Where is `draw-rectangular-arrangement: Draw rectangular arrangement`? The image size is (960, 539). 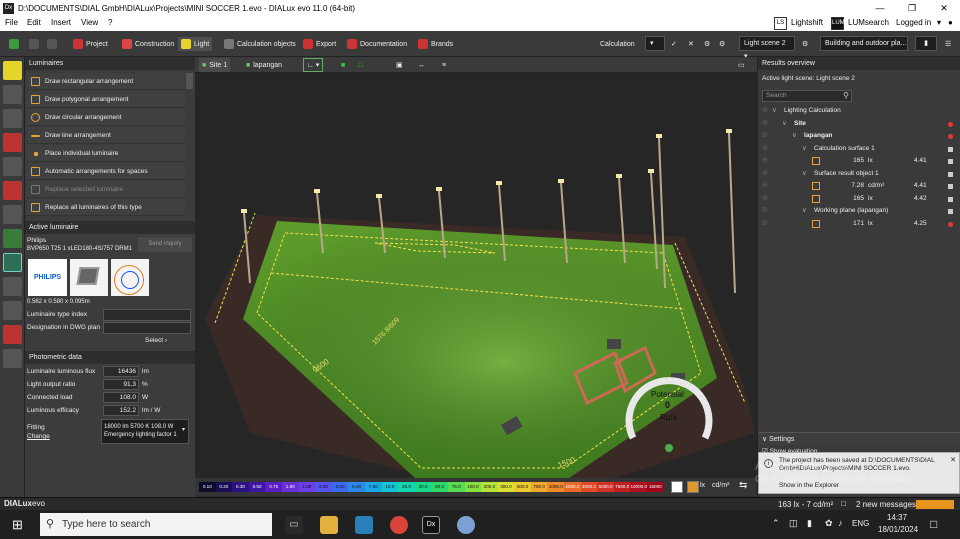
draw-rectangular-arrangement: Draw rectangular arrangement is located at coordinates (106, 81).